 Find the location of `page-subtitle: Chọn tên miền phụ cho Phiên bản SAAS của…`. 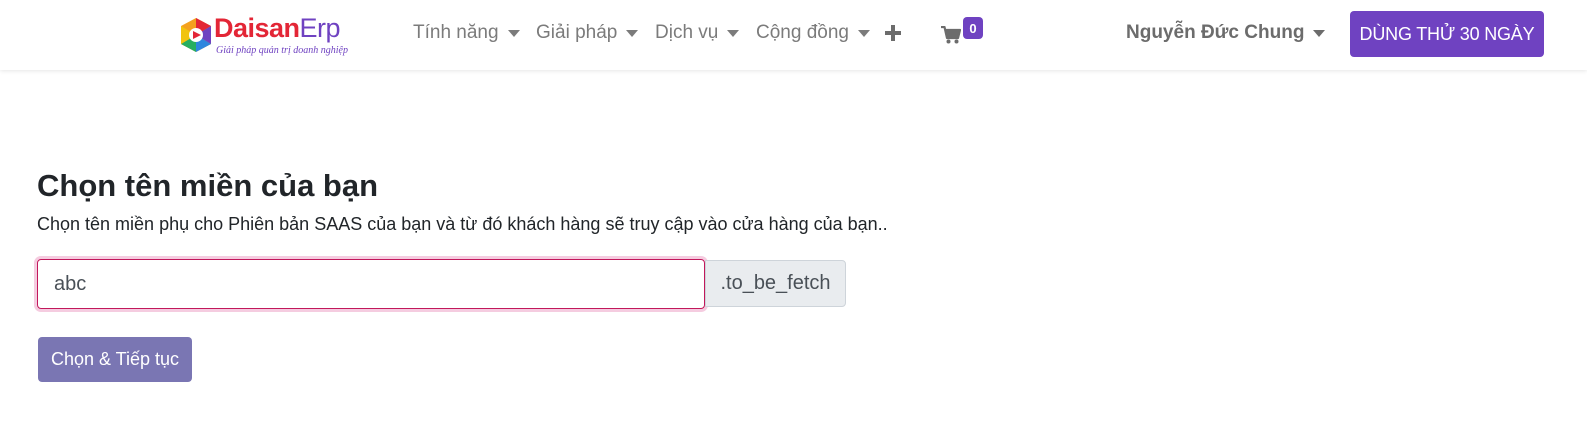

page-subtitle: Chọn tên miền phụ cho Phiên bản SAAS của… is located at coordinates (462, 224).